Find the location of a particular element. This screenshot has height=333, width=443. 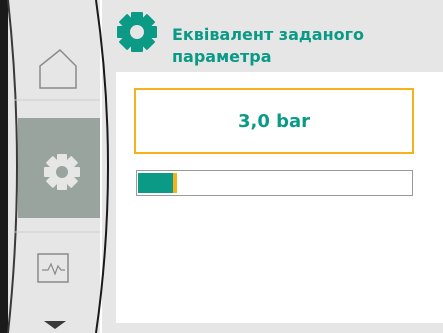

setpoint-progress-bar is located at coordinates (274, 183).